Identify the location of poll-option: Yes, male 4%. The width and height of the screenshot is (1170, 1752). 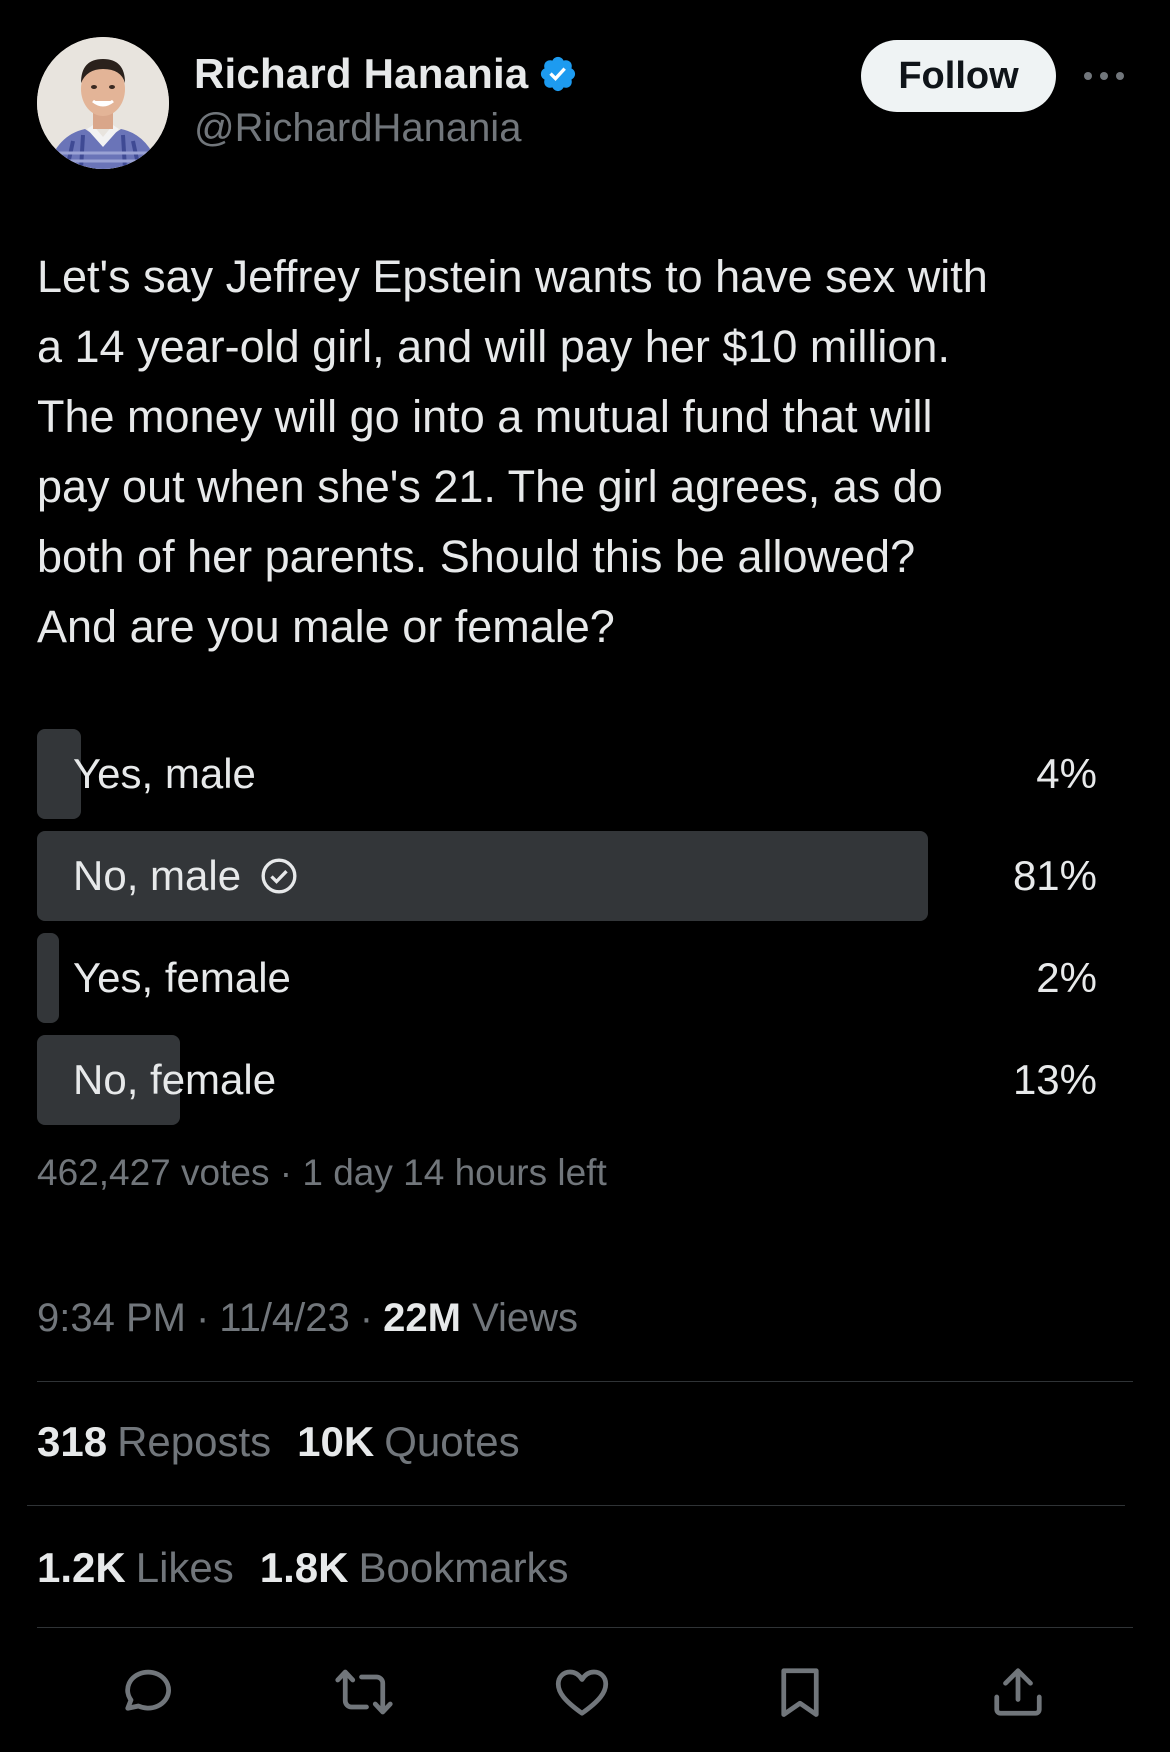
(567, 774).